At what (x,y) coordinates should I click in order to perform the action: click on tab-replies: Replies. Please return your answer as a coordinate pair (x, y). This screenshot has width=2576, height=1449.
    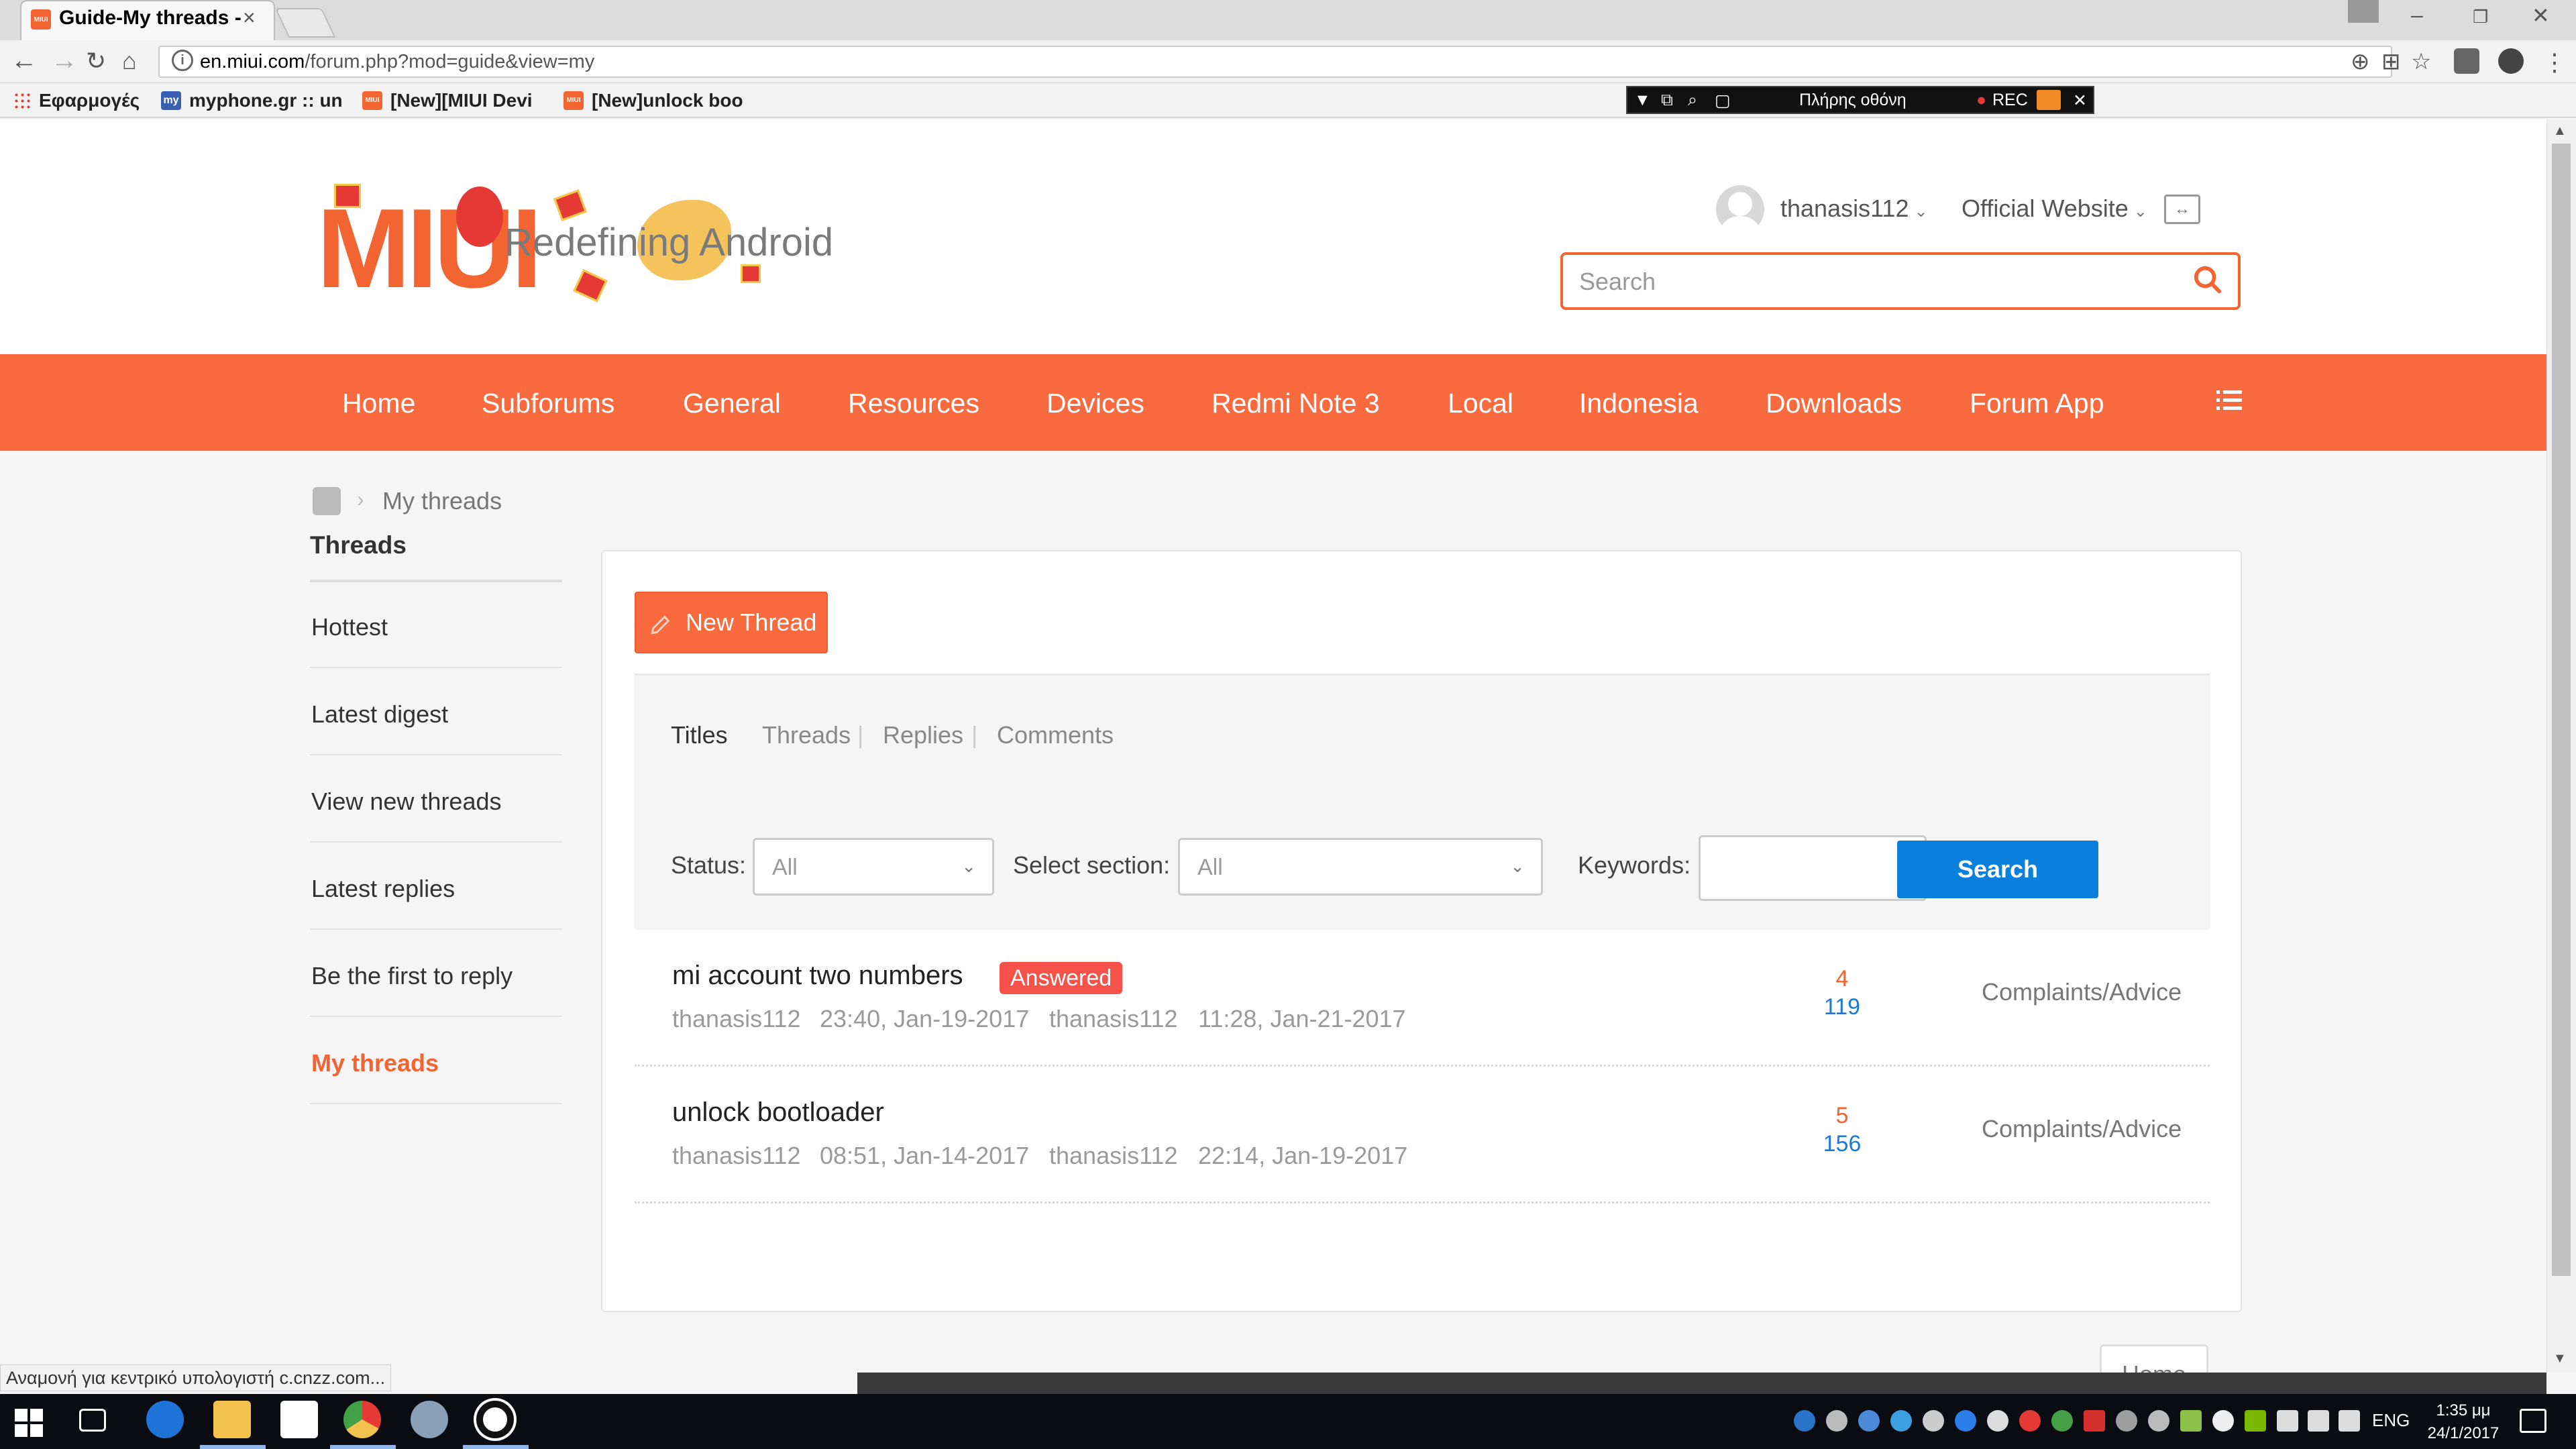
    Looking at the image, I should click on (923, 735).